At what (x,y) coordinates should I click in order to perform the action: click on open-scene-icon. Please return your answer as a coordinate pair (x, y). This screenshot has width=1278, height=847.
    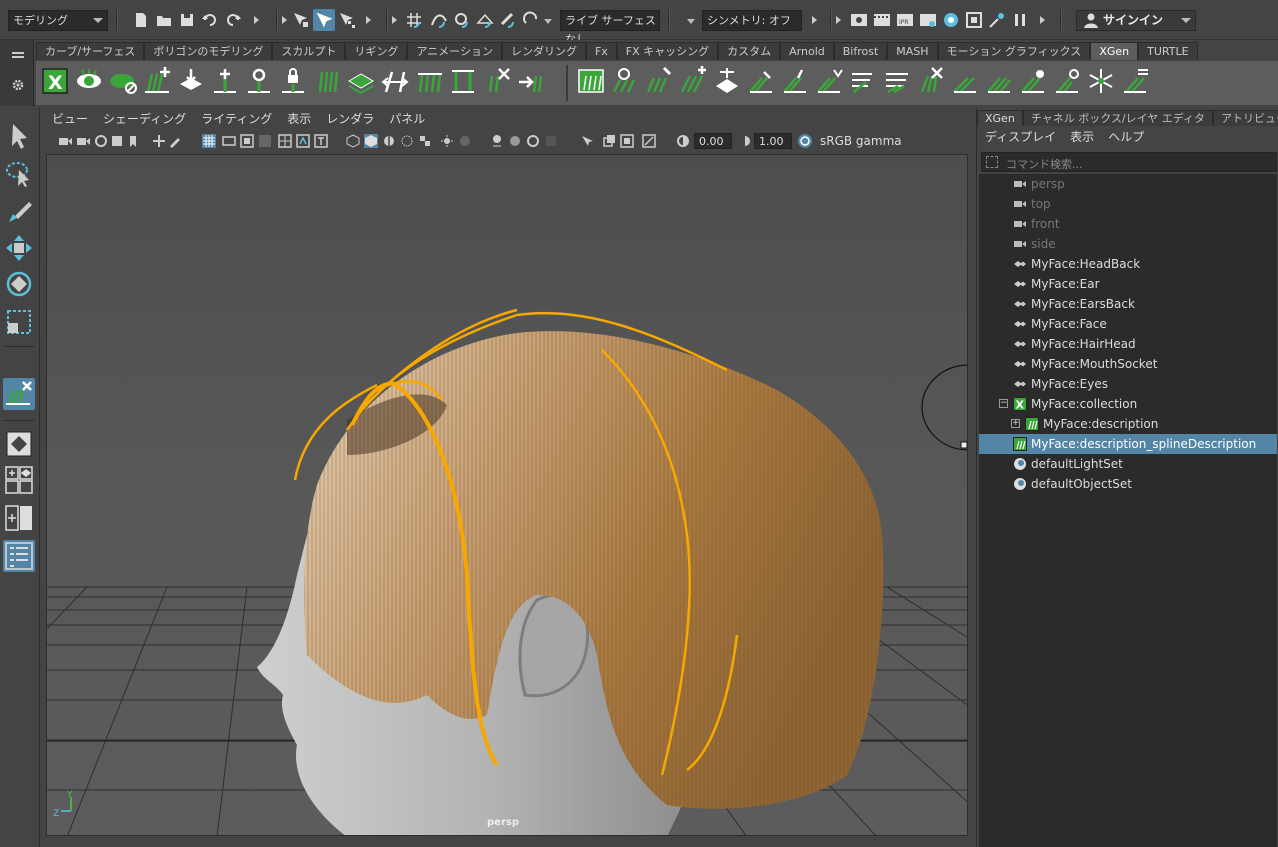
    Looking at the image, I should click on (164, 20).